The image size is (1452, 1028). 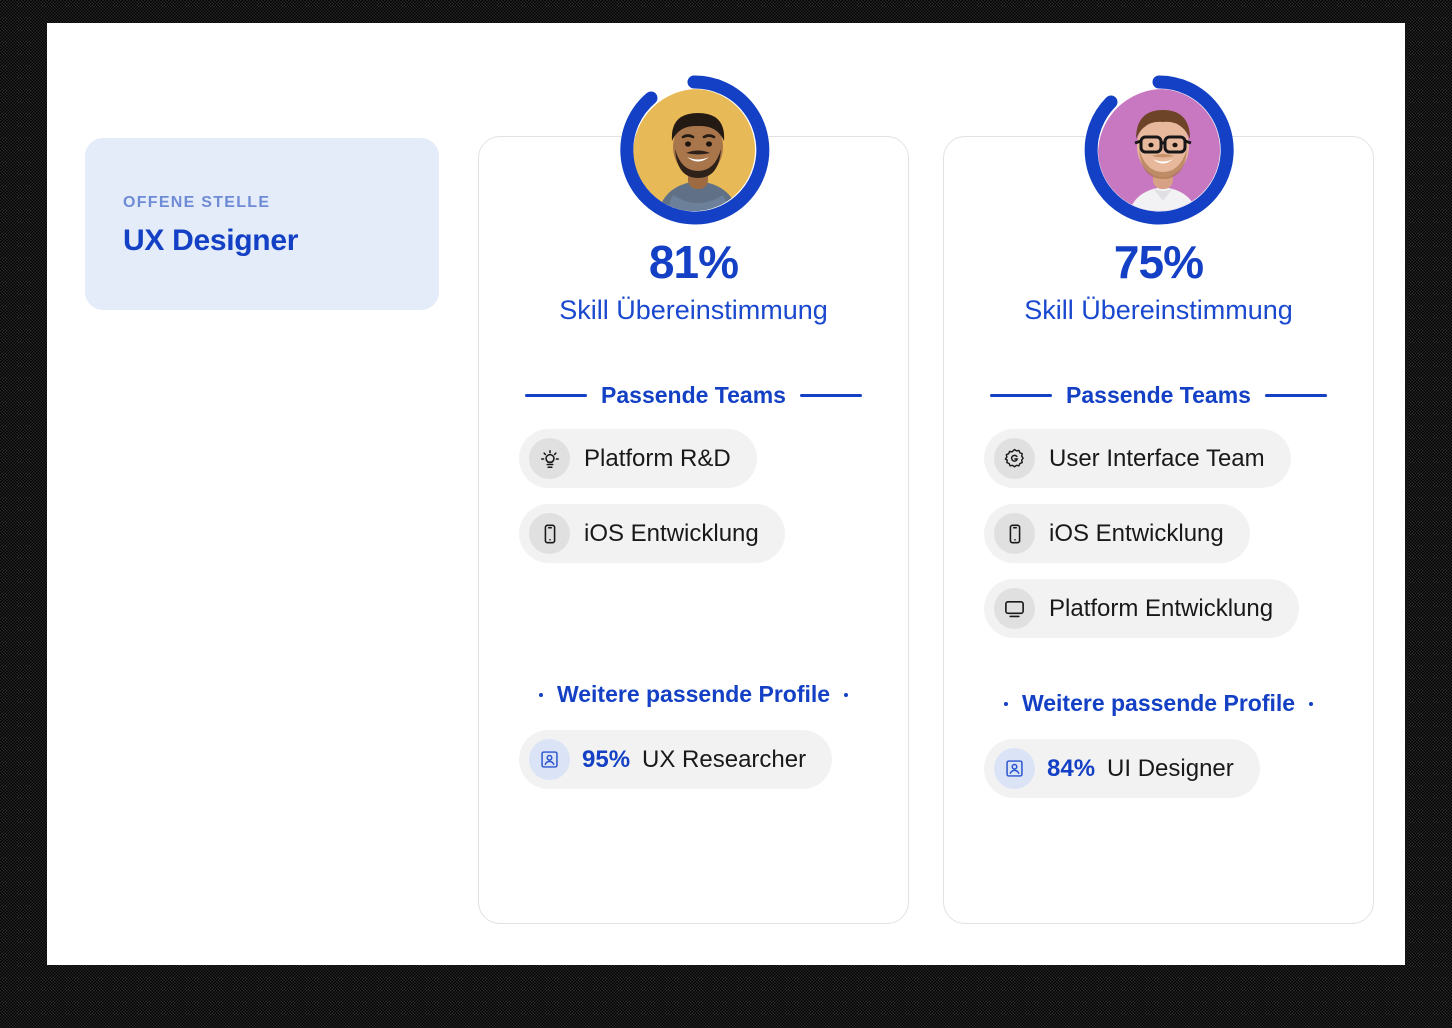 I want to click on teams-section-header-internal: Passende Teams, so click(x=693, y=395).